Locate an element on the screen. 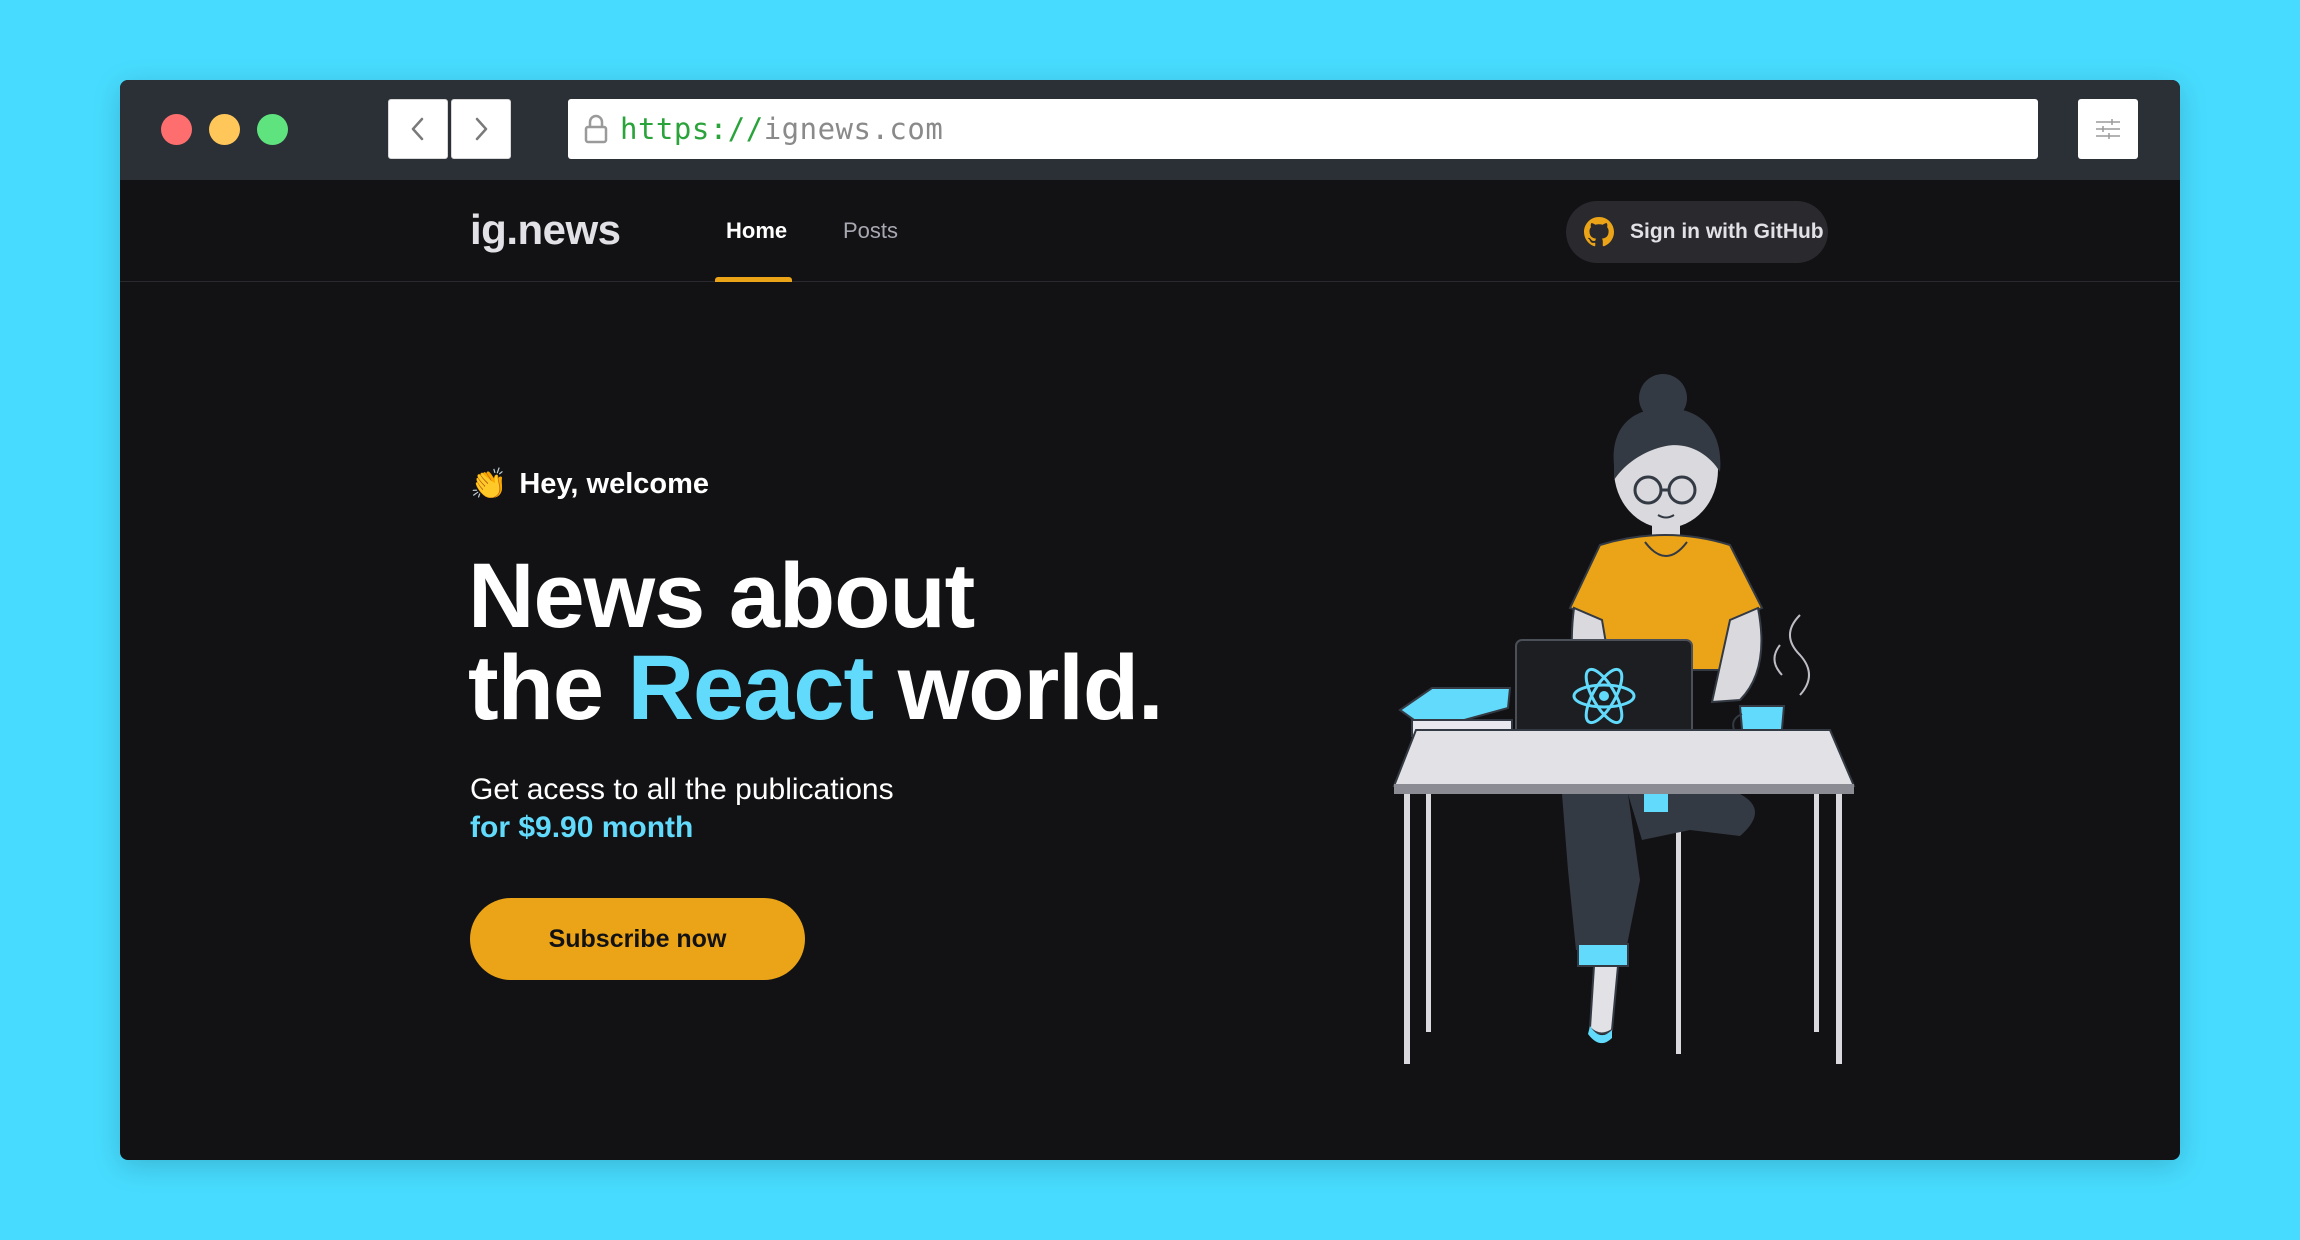 The width and height of the screenshot is (2300, 1240). hero-title-line1: News about is located at coordinates (721, 596).